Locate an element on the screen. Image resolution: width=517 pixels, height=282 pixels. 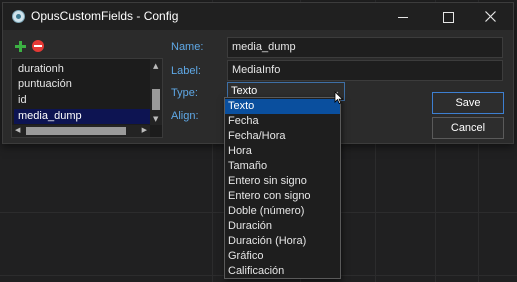
type-label: Type: is located at coordinates (184, 93).